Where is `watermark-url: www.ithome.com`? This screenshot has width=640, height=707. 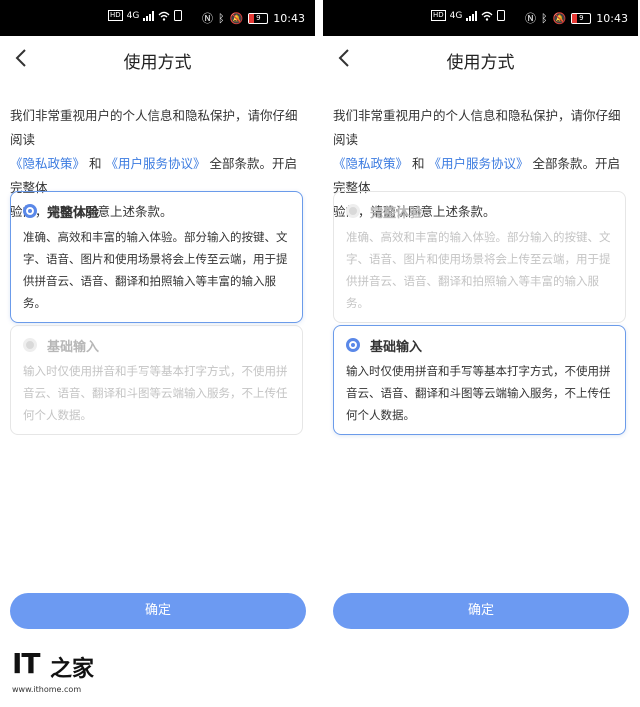 watermark-url: www.ithome.com is located at coordinates (47, 689).